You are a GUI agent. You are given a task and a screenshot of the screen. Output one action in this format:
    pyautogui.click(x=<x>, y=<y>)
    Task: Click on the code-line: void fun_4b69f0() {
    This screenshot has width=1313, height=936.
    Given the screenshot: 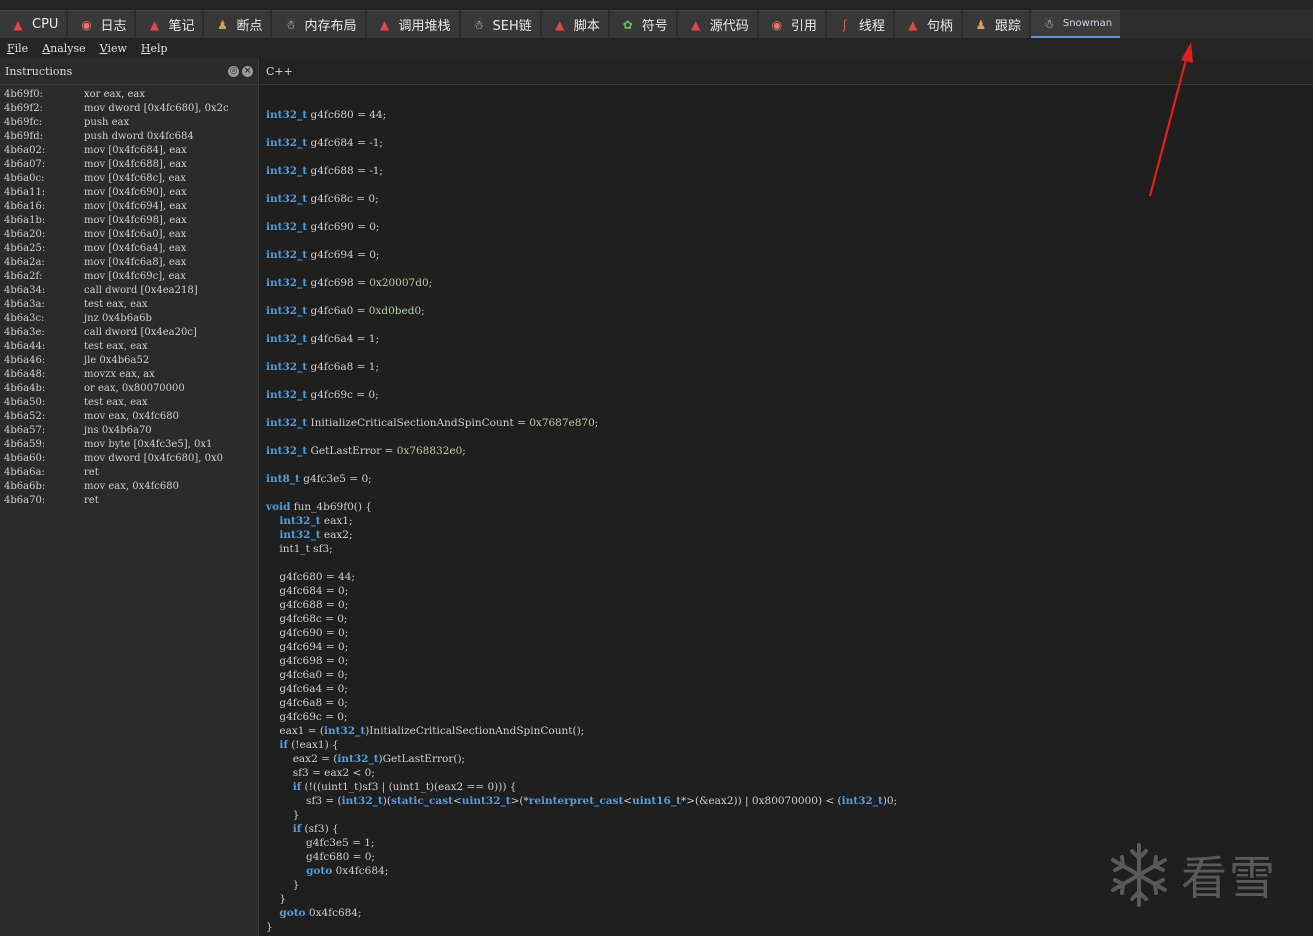 What is the action you would take?
    pyautogui.click(x=581, y=507)
    